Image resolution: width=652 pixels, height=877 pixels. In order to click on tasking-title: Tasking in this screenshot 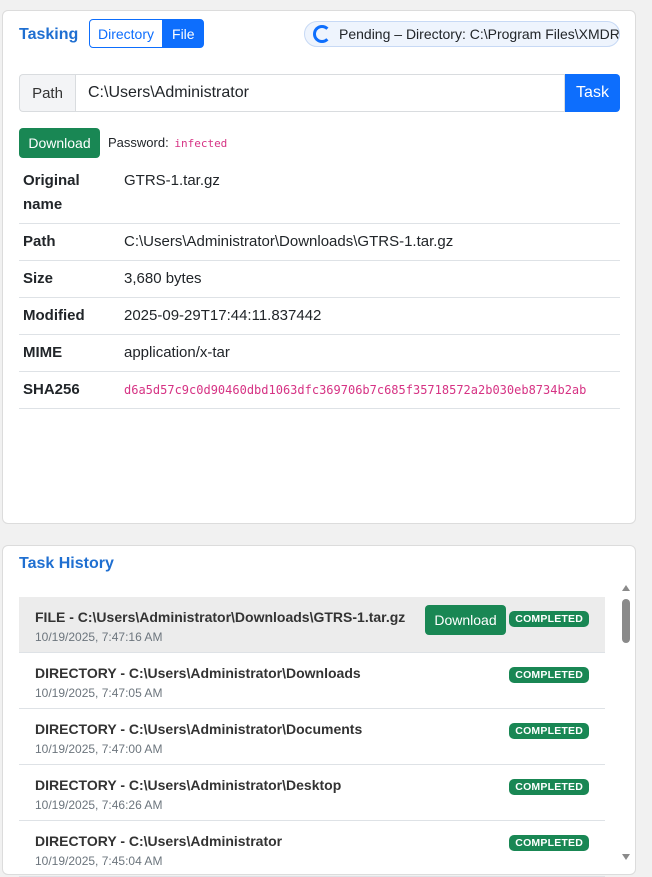, I will do `click(49, 34)`.